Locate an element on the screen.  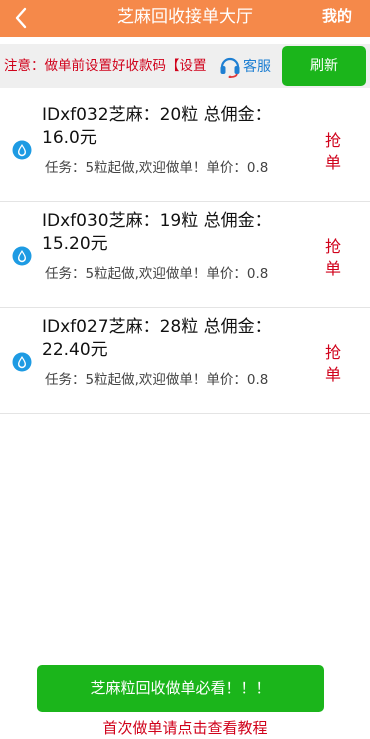
page-title: 芝麻回收接单大厅 is located at coordinates (185, 17).